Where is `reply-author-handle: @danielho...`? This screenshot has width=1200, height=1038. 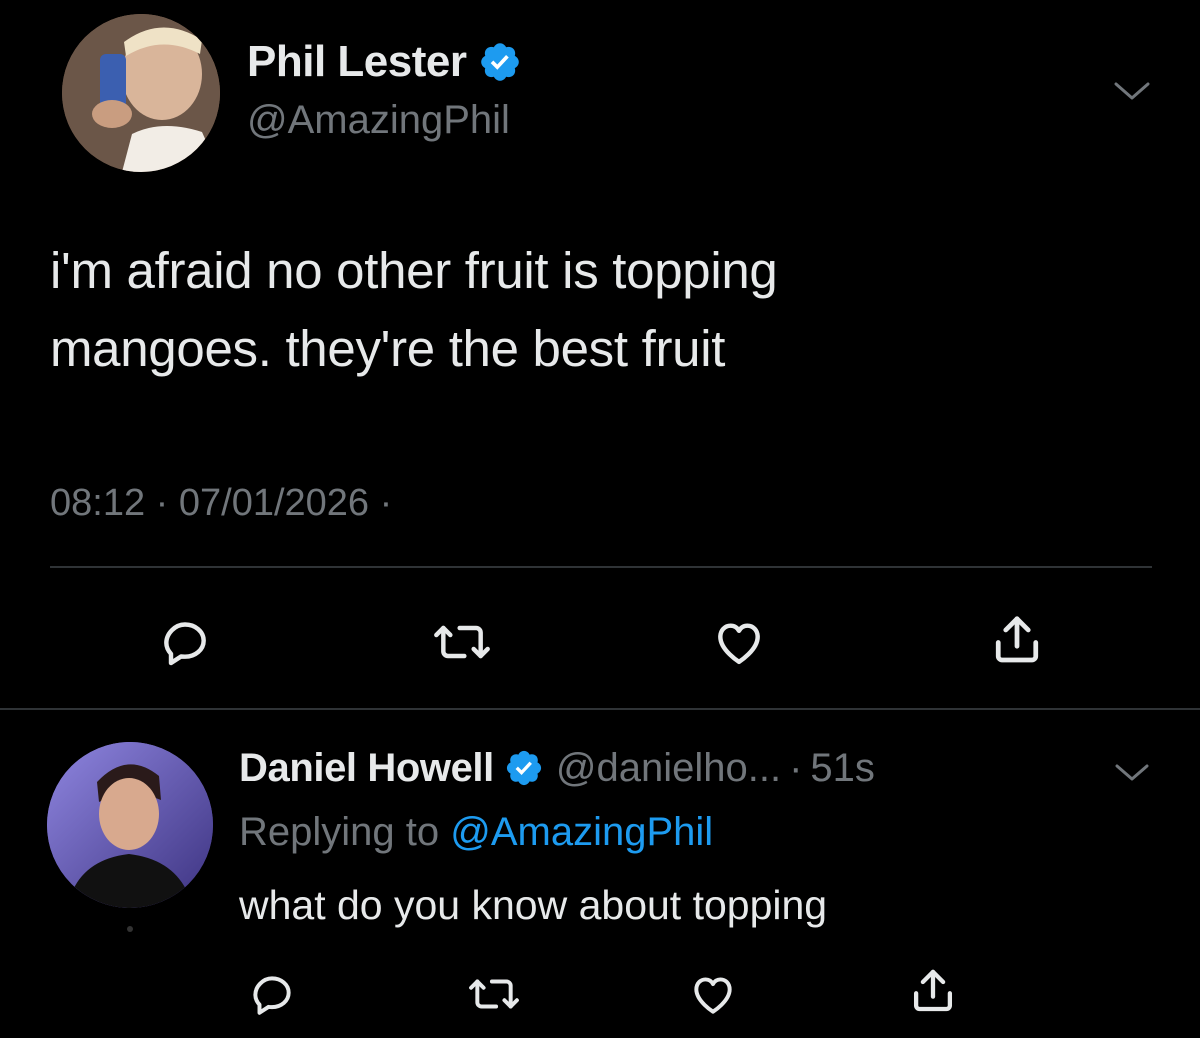 reply-author-handle: @danielho... is located at coordinates (668, 768).